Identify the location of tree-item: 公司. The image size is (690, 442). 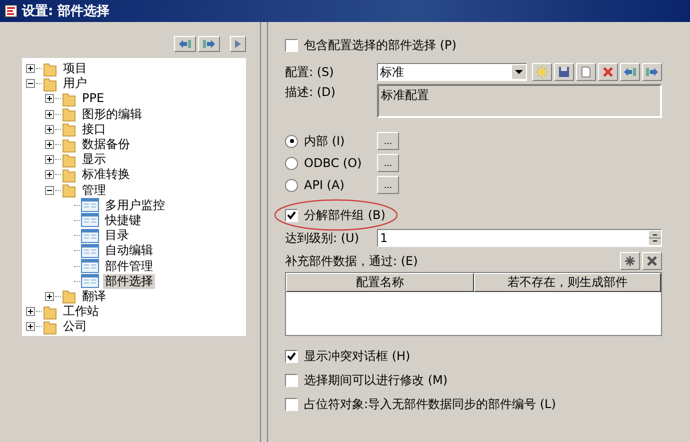
(75, 326).